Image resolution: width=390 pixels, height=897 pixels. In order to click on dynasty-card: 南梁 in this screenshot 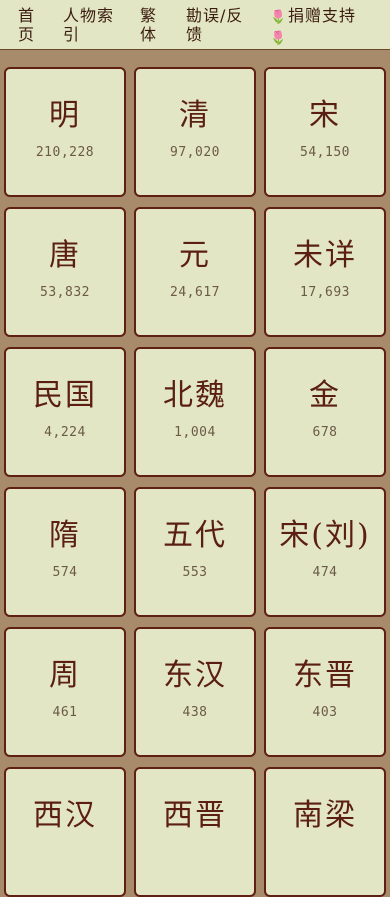, I will do `click(325, 832)`.